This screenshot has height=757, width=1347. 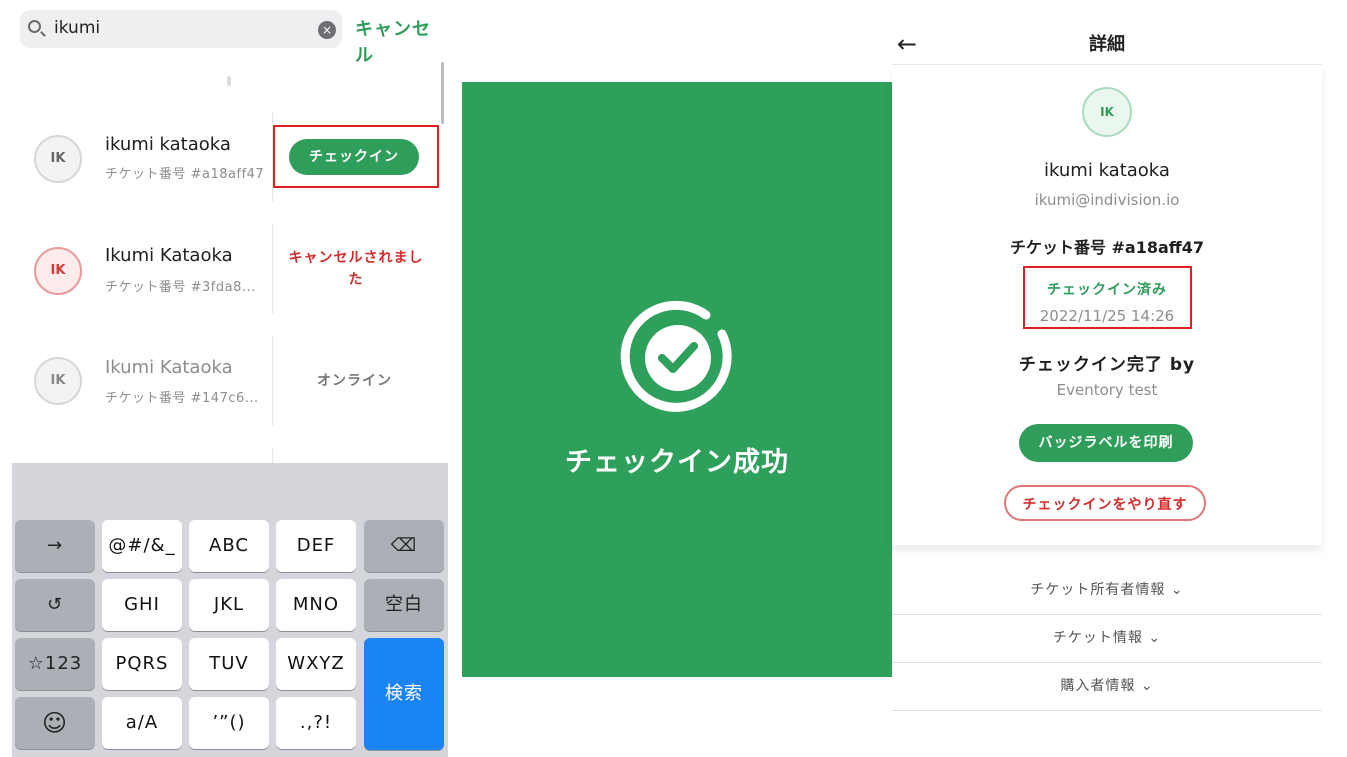 What do you see at coordinates (142, 664) in the screenshot?
I see `key-pqrs: PQRS` at bounding box center [142, 664].